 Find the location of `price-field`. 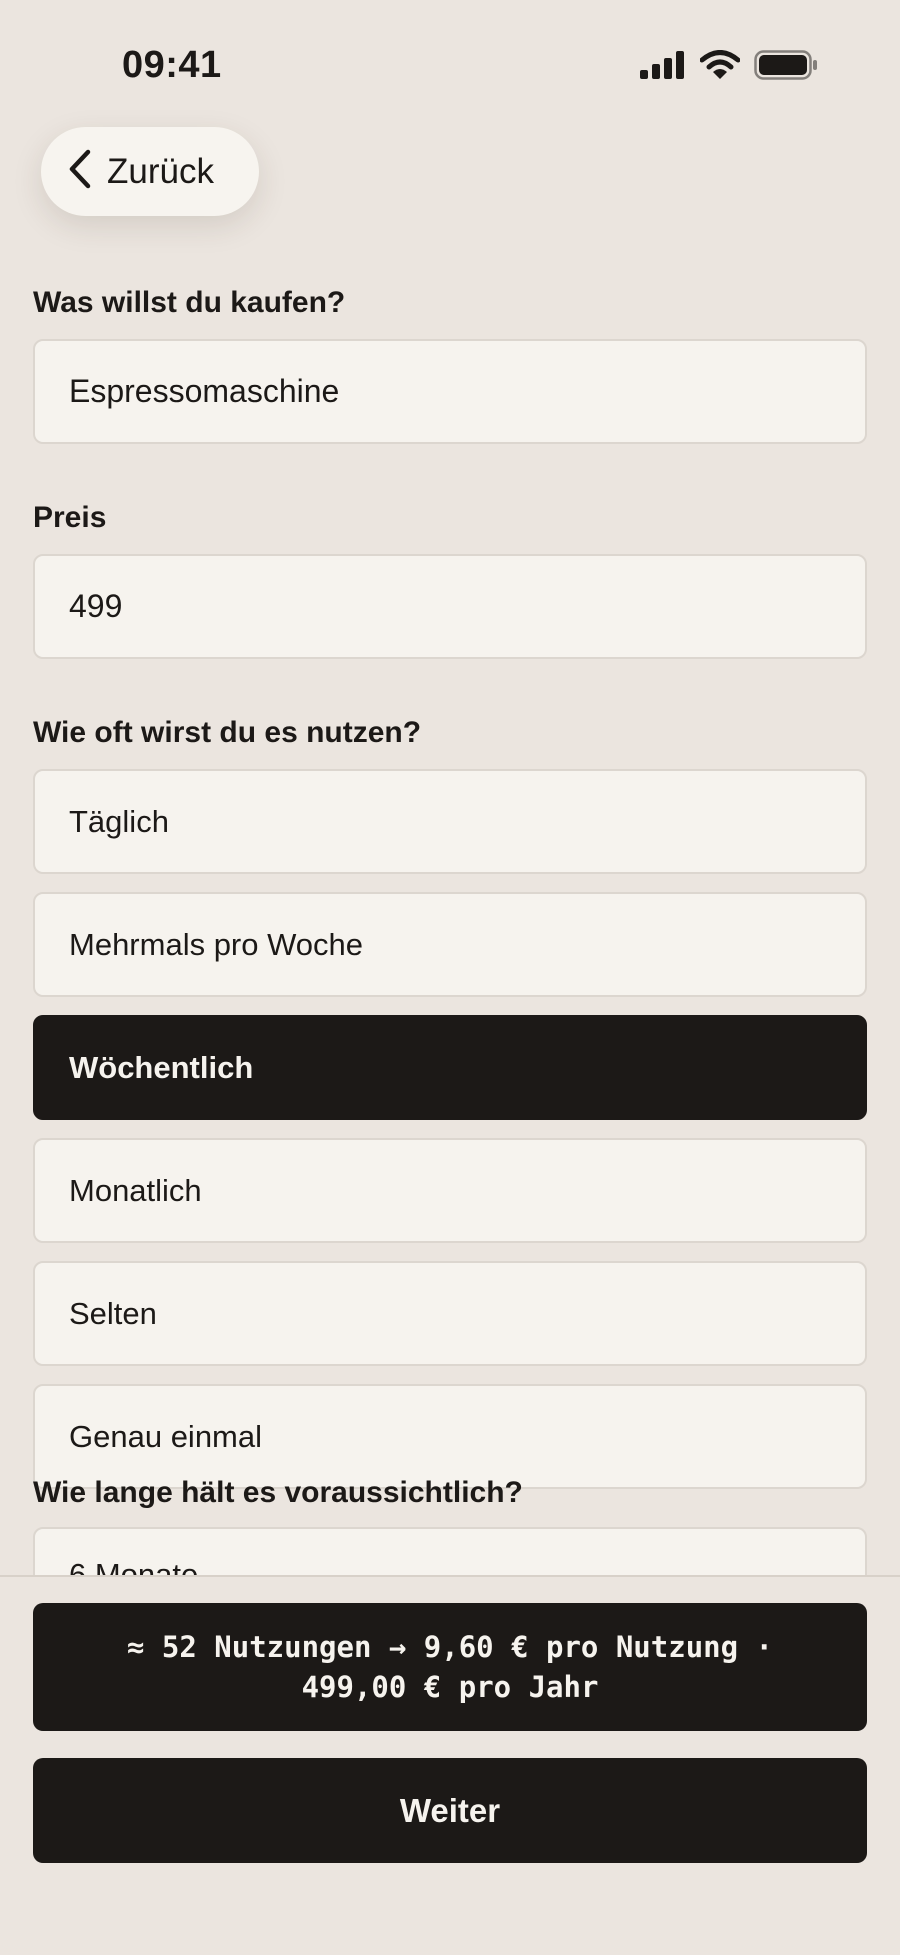

price-field is located at coordinates (450, 606).